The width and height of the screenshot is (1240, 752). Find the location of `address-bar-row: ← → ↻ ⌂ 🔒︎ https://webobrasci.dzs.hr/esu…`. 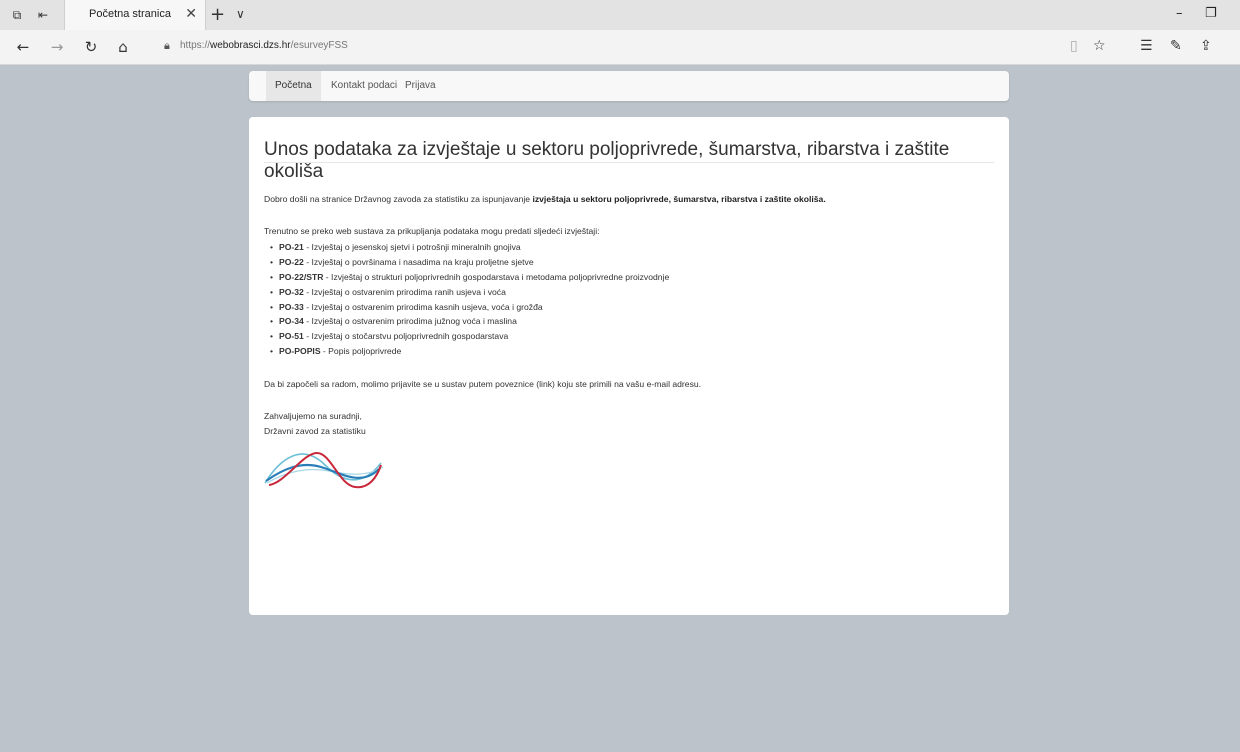

address-bar-row: ← → ↻ ⌂ 🔒︎ https://webobrasci.dzs.hr/esu… is located at coordinates (620, 47).